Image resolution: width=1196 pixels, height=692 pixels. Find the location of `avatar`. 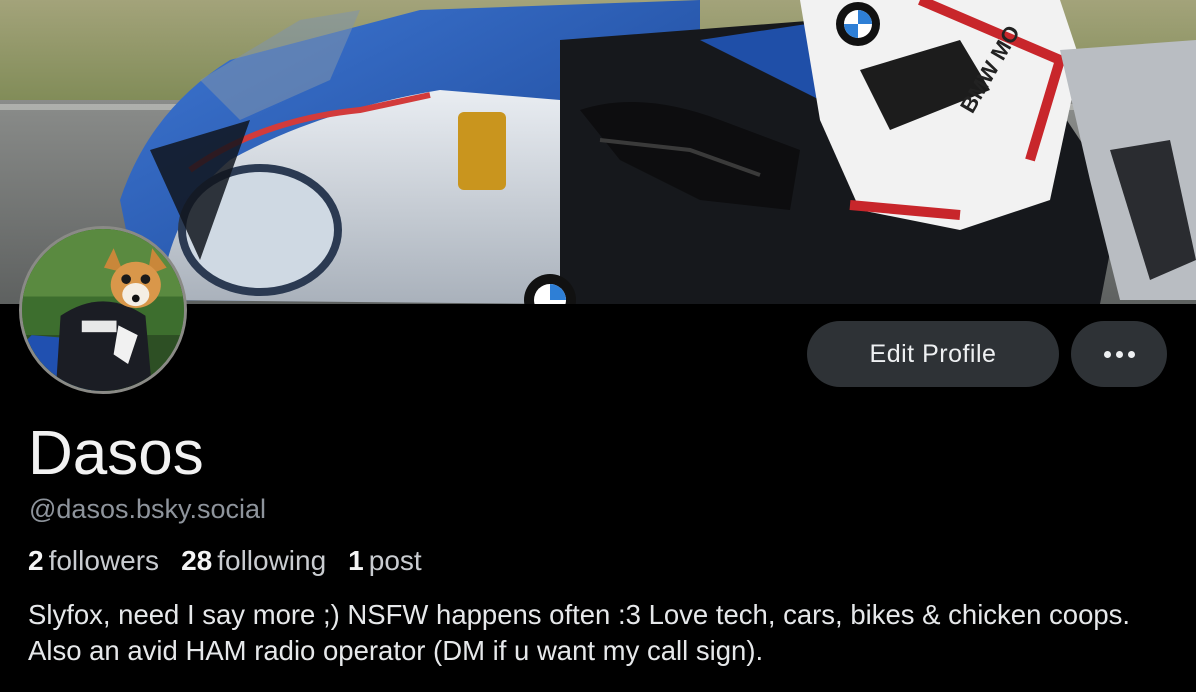

avatar is located at coordinates (103, 310).